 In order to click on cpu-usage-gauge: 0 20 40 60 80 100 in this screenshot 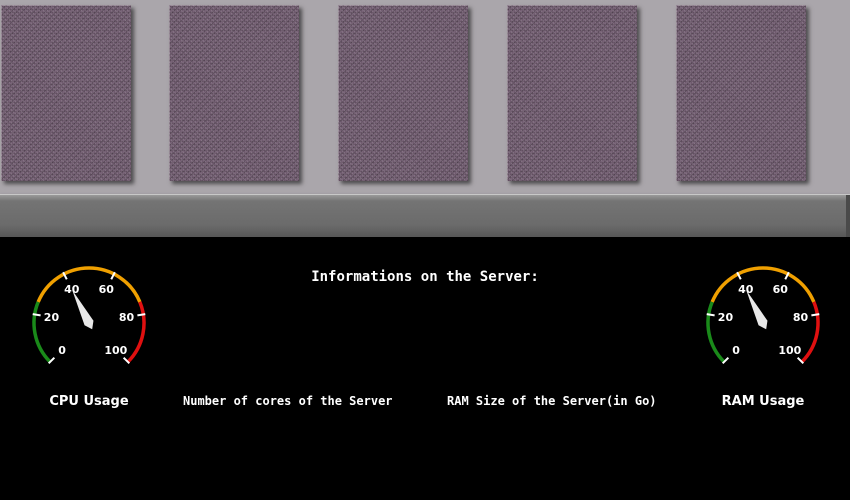, I will do `click(89, 323)`.